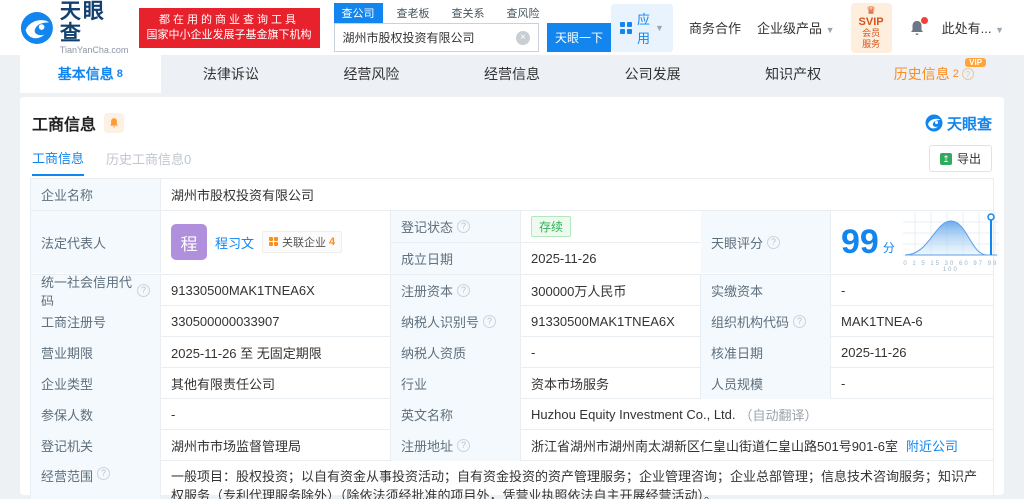 This screenshot has width=1024, height=499. I want to click on tab-business-info: 经营信息, so click(512, 74).